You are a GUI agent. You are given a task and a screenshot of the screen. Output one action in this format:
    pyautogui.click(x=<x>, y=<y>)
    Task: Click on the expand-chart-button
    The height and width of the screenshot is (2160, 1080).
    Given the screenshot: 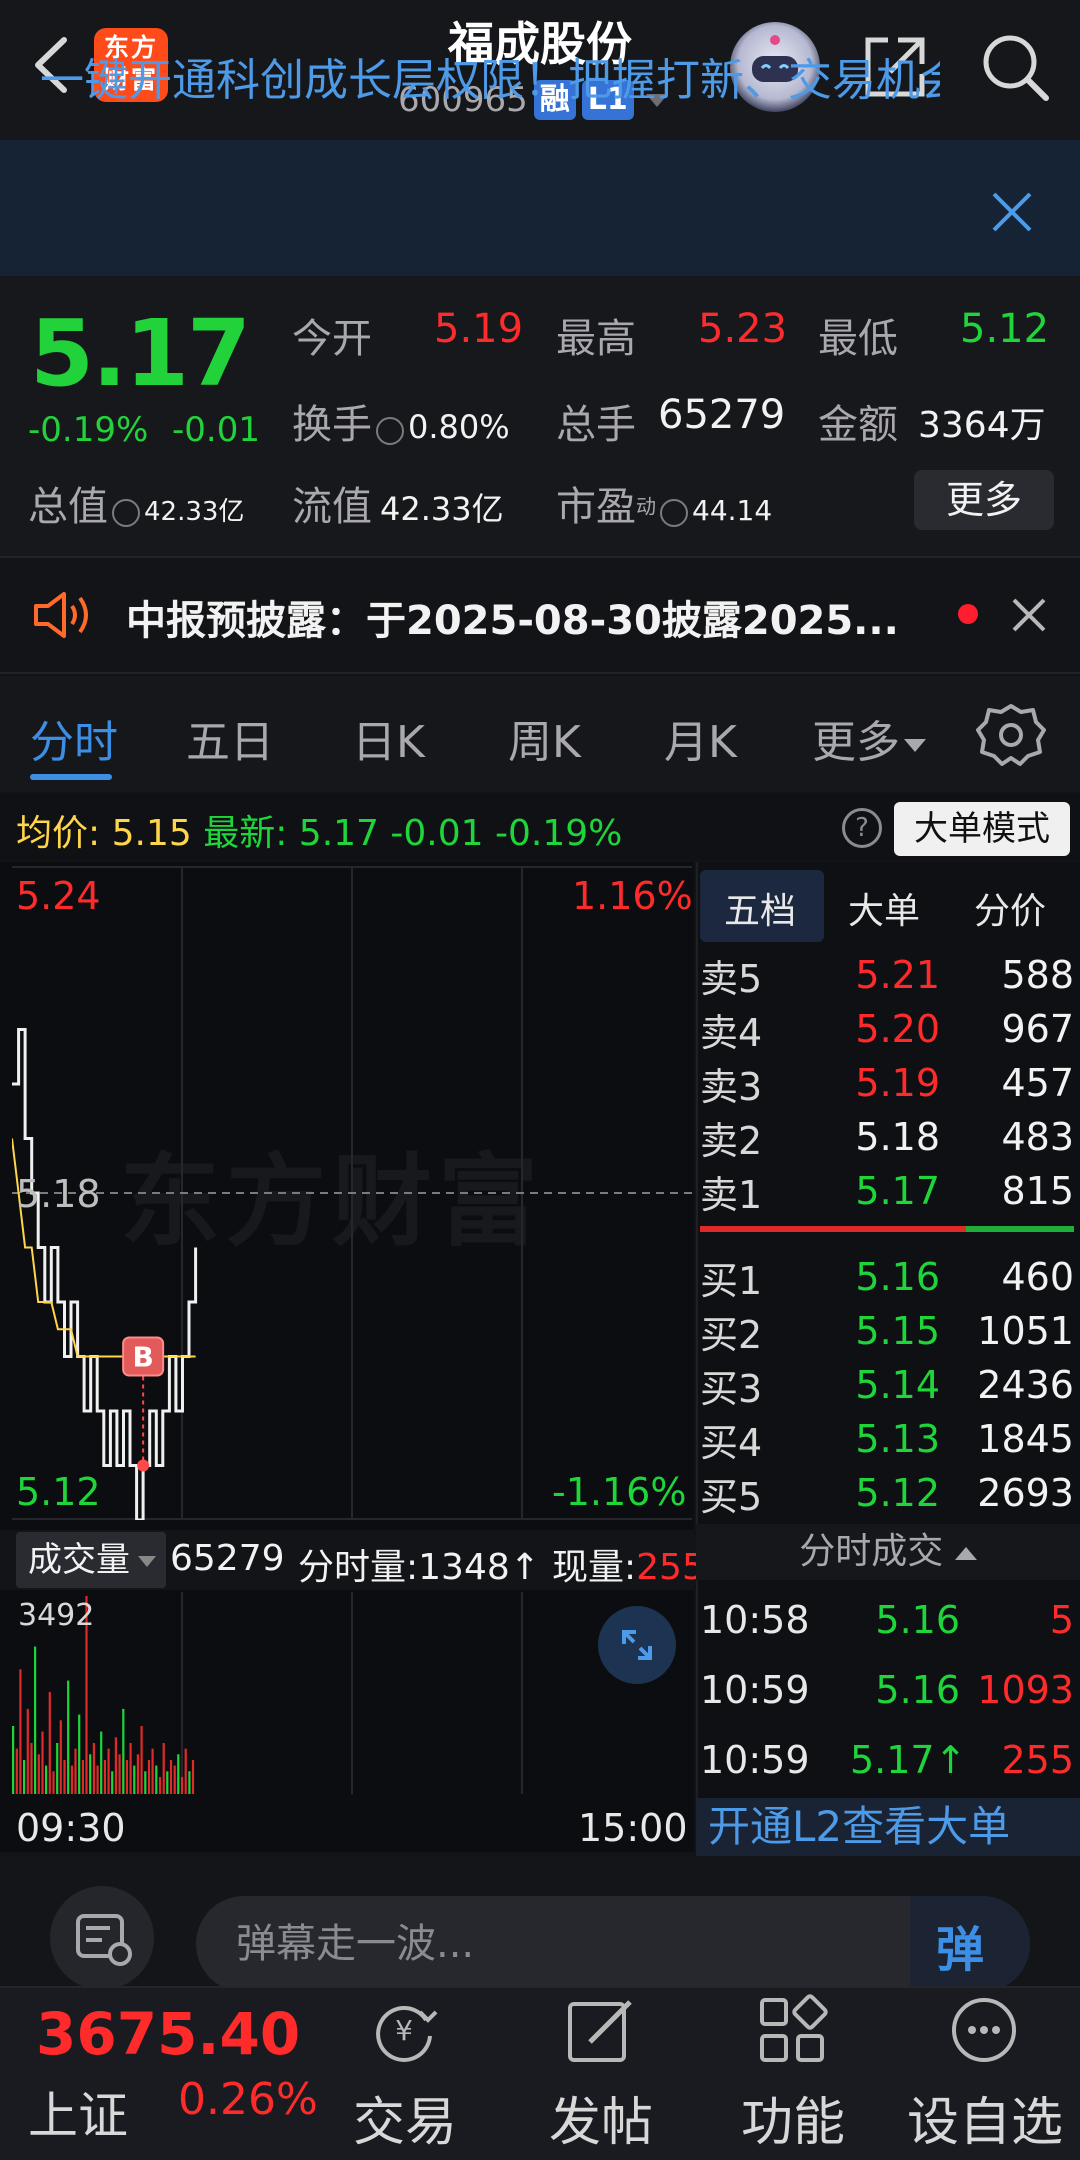 What is the action you would take?
    pyautogui.click(x=637, y=1645)
    